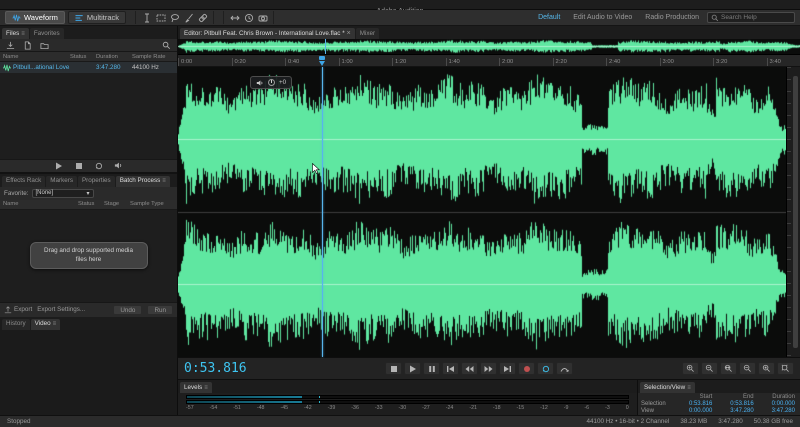 The width and height of the screenshot is (800, 427). Describe the element at coordinates (667, 387) in the screenshot. I see `tab-selection-view: Selection/View ≡` at that location.